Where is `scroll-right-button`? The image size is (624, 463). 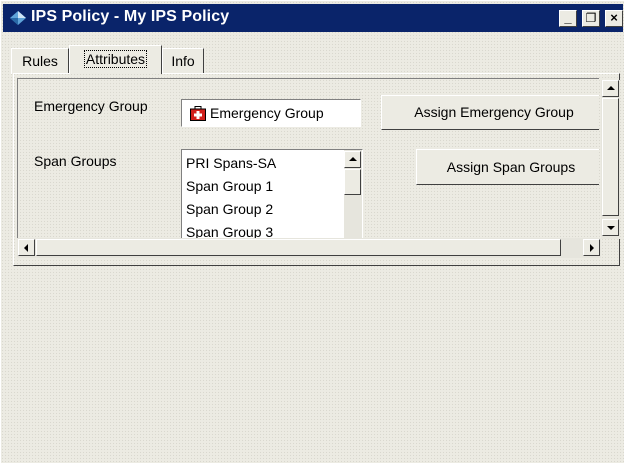
scroll-right-button is located at coordinates (591, 247).